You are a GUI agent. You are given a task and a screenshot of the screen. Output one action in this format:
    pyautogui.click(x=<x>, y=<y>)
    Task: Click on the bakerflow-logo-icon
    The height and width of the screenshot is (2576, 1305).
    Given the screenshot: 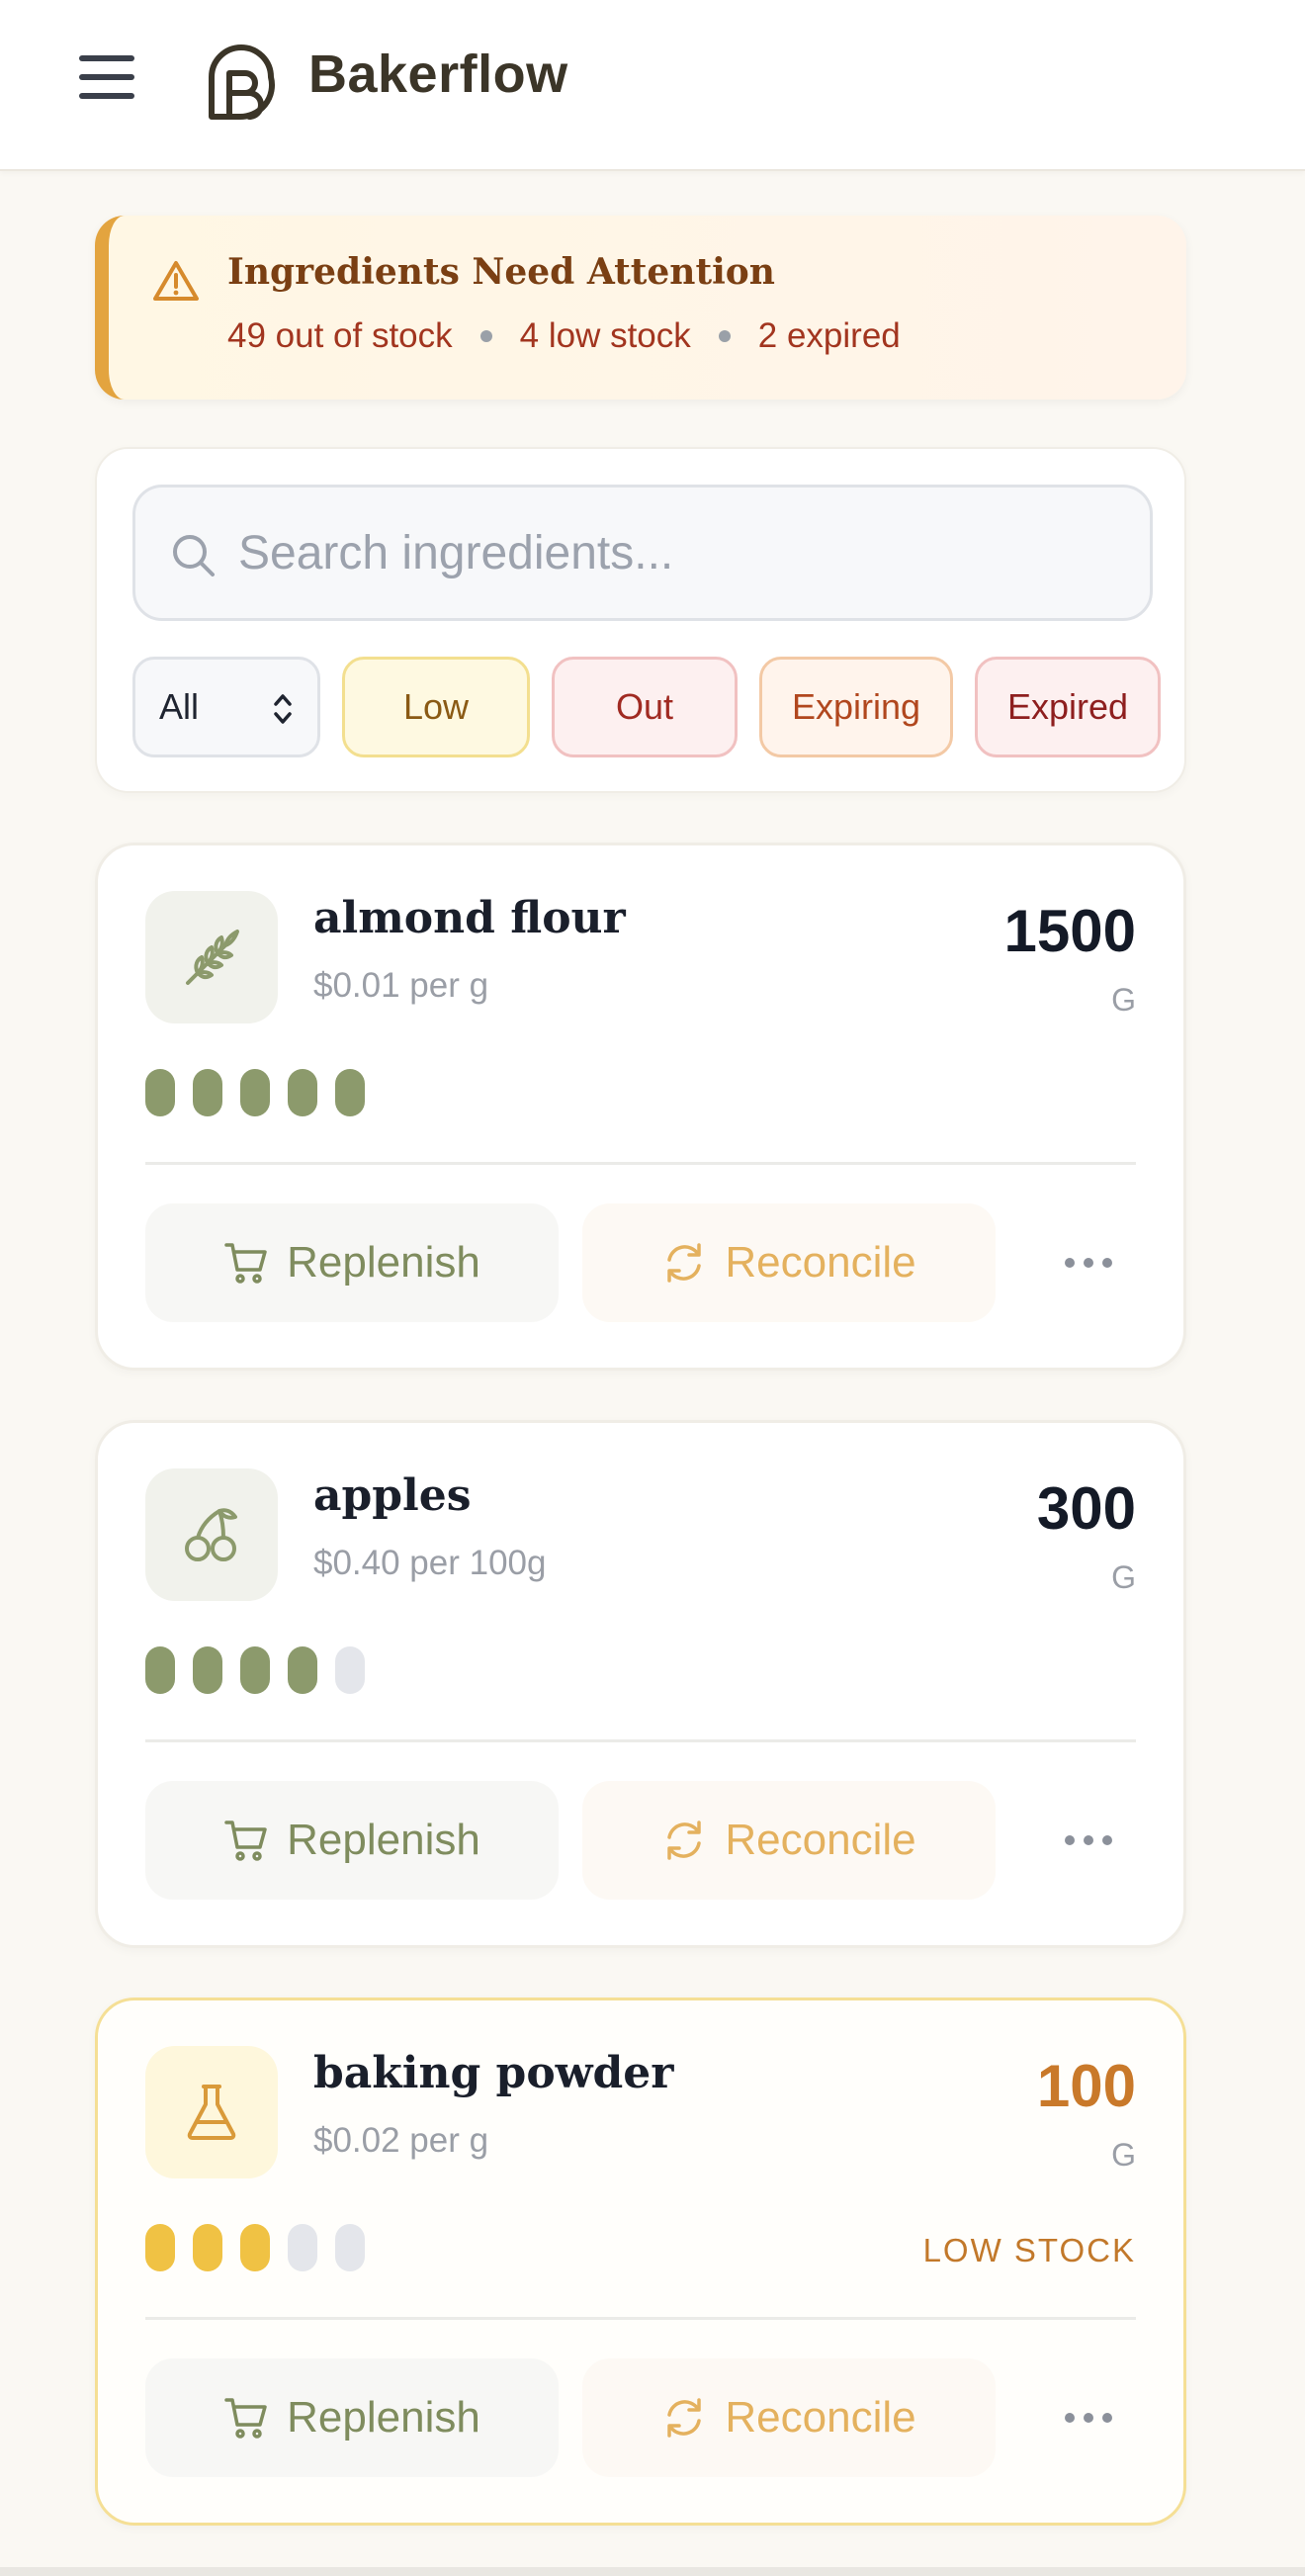 What is the action you would take?
    pyautogui.click(x=243, y=82)
    